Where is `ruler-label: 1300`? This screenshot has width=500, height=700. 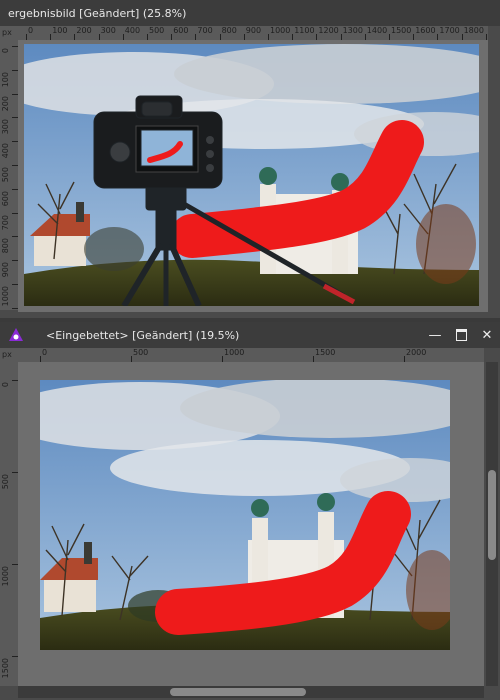
ruler-label: 1300 is located at coordinates (352, 30).